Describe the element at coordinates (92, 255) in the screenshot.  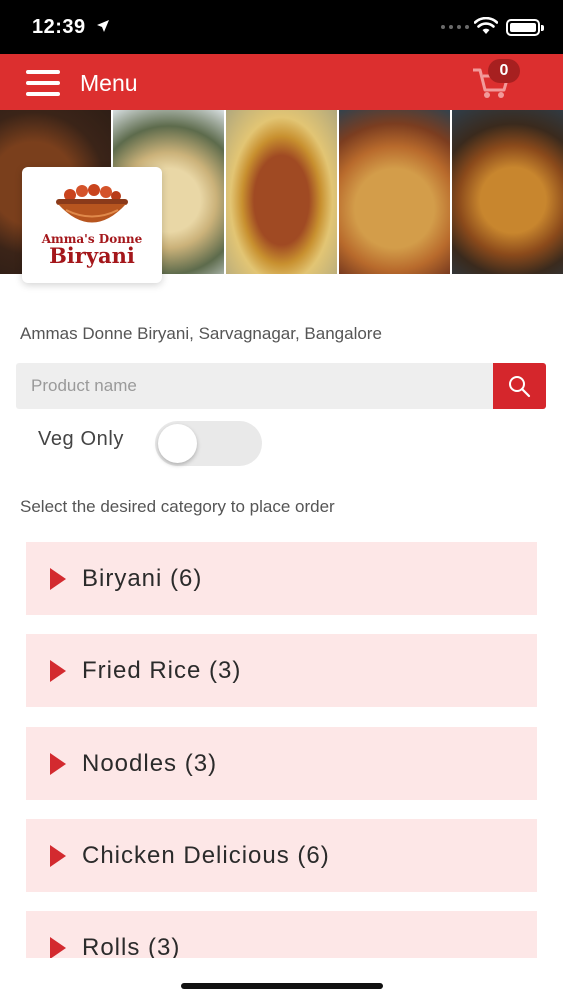
I see `logo-line2: Biryani` at that location.